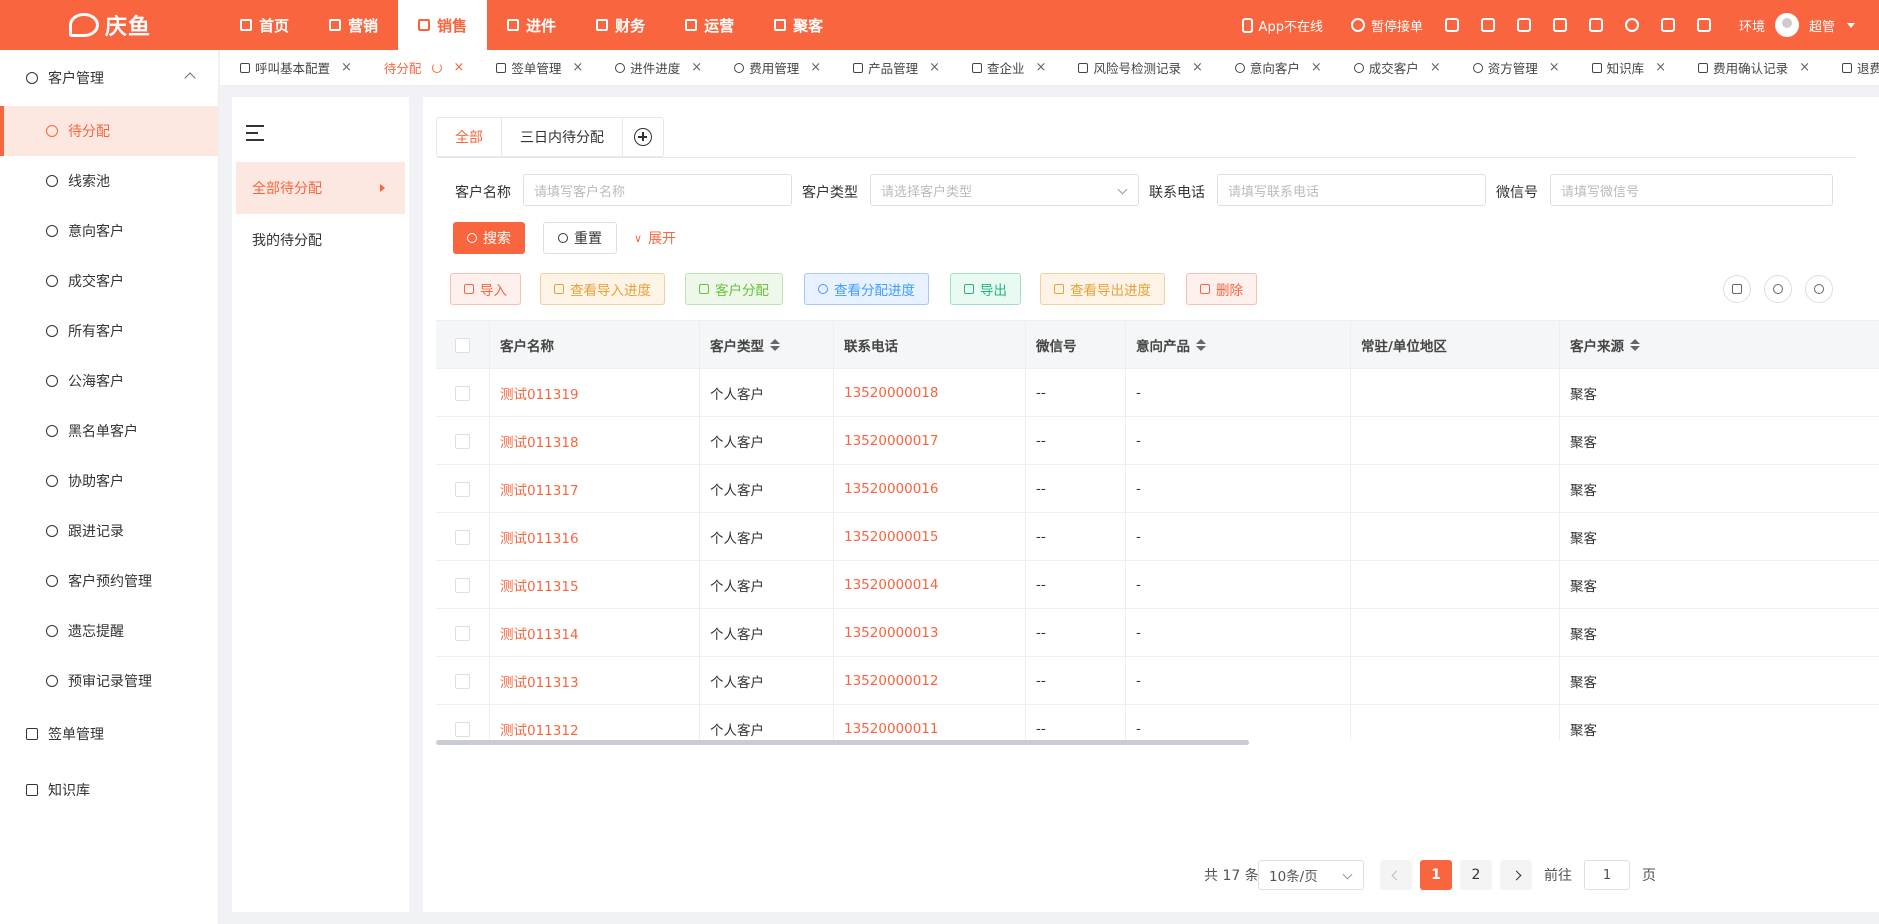  Describe the element at coordinates (767, 345) in the screenshot. I see `header-type: 客户类型` at that location.